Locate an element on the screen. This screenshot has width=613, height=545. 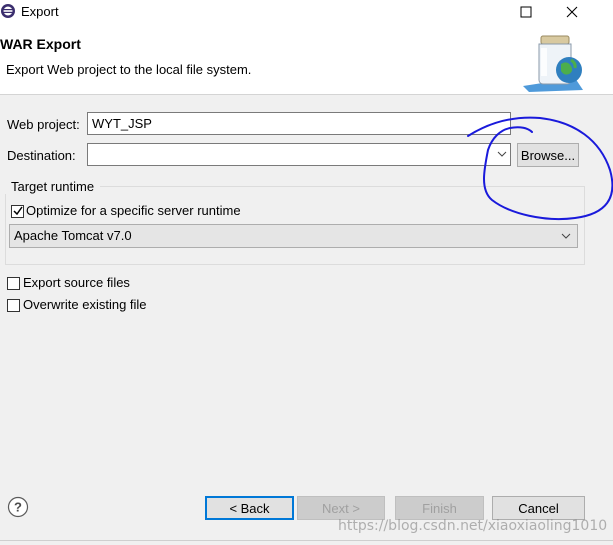
cancel-button: Cancel is located at coordinates (538, 508).